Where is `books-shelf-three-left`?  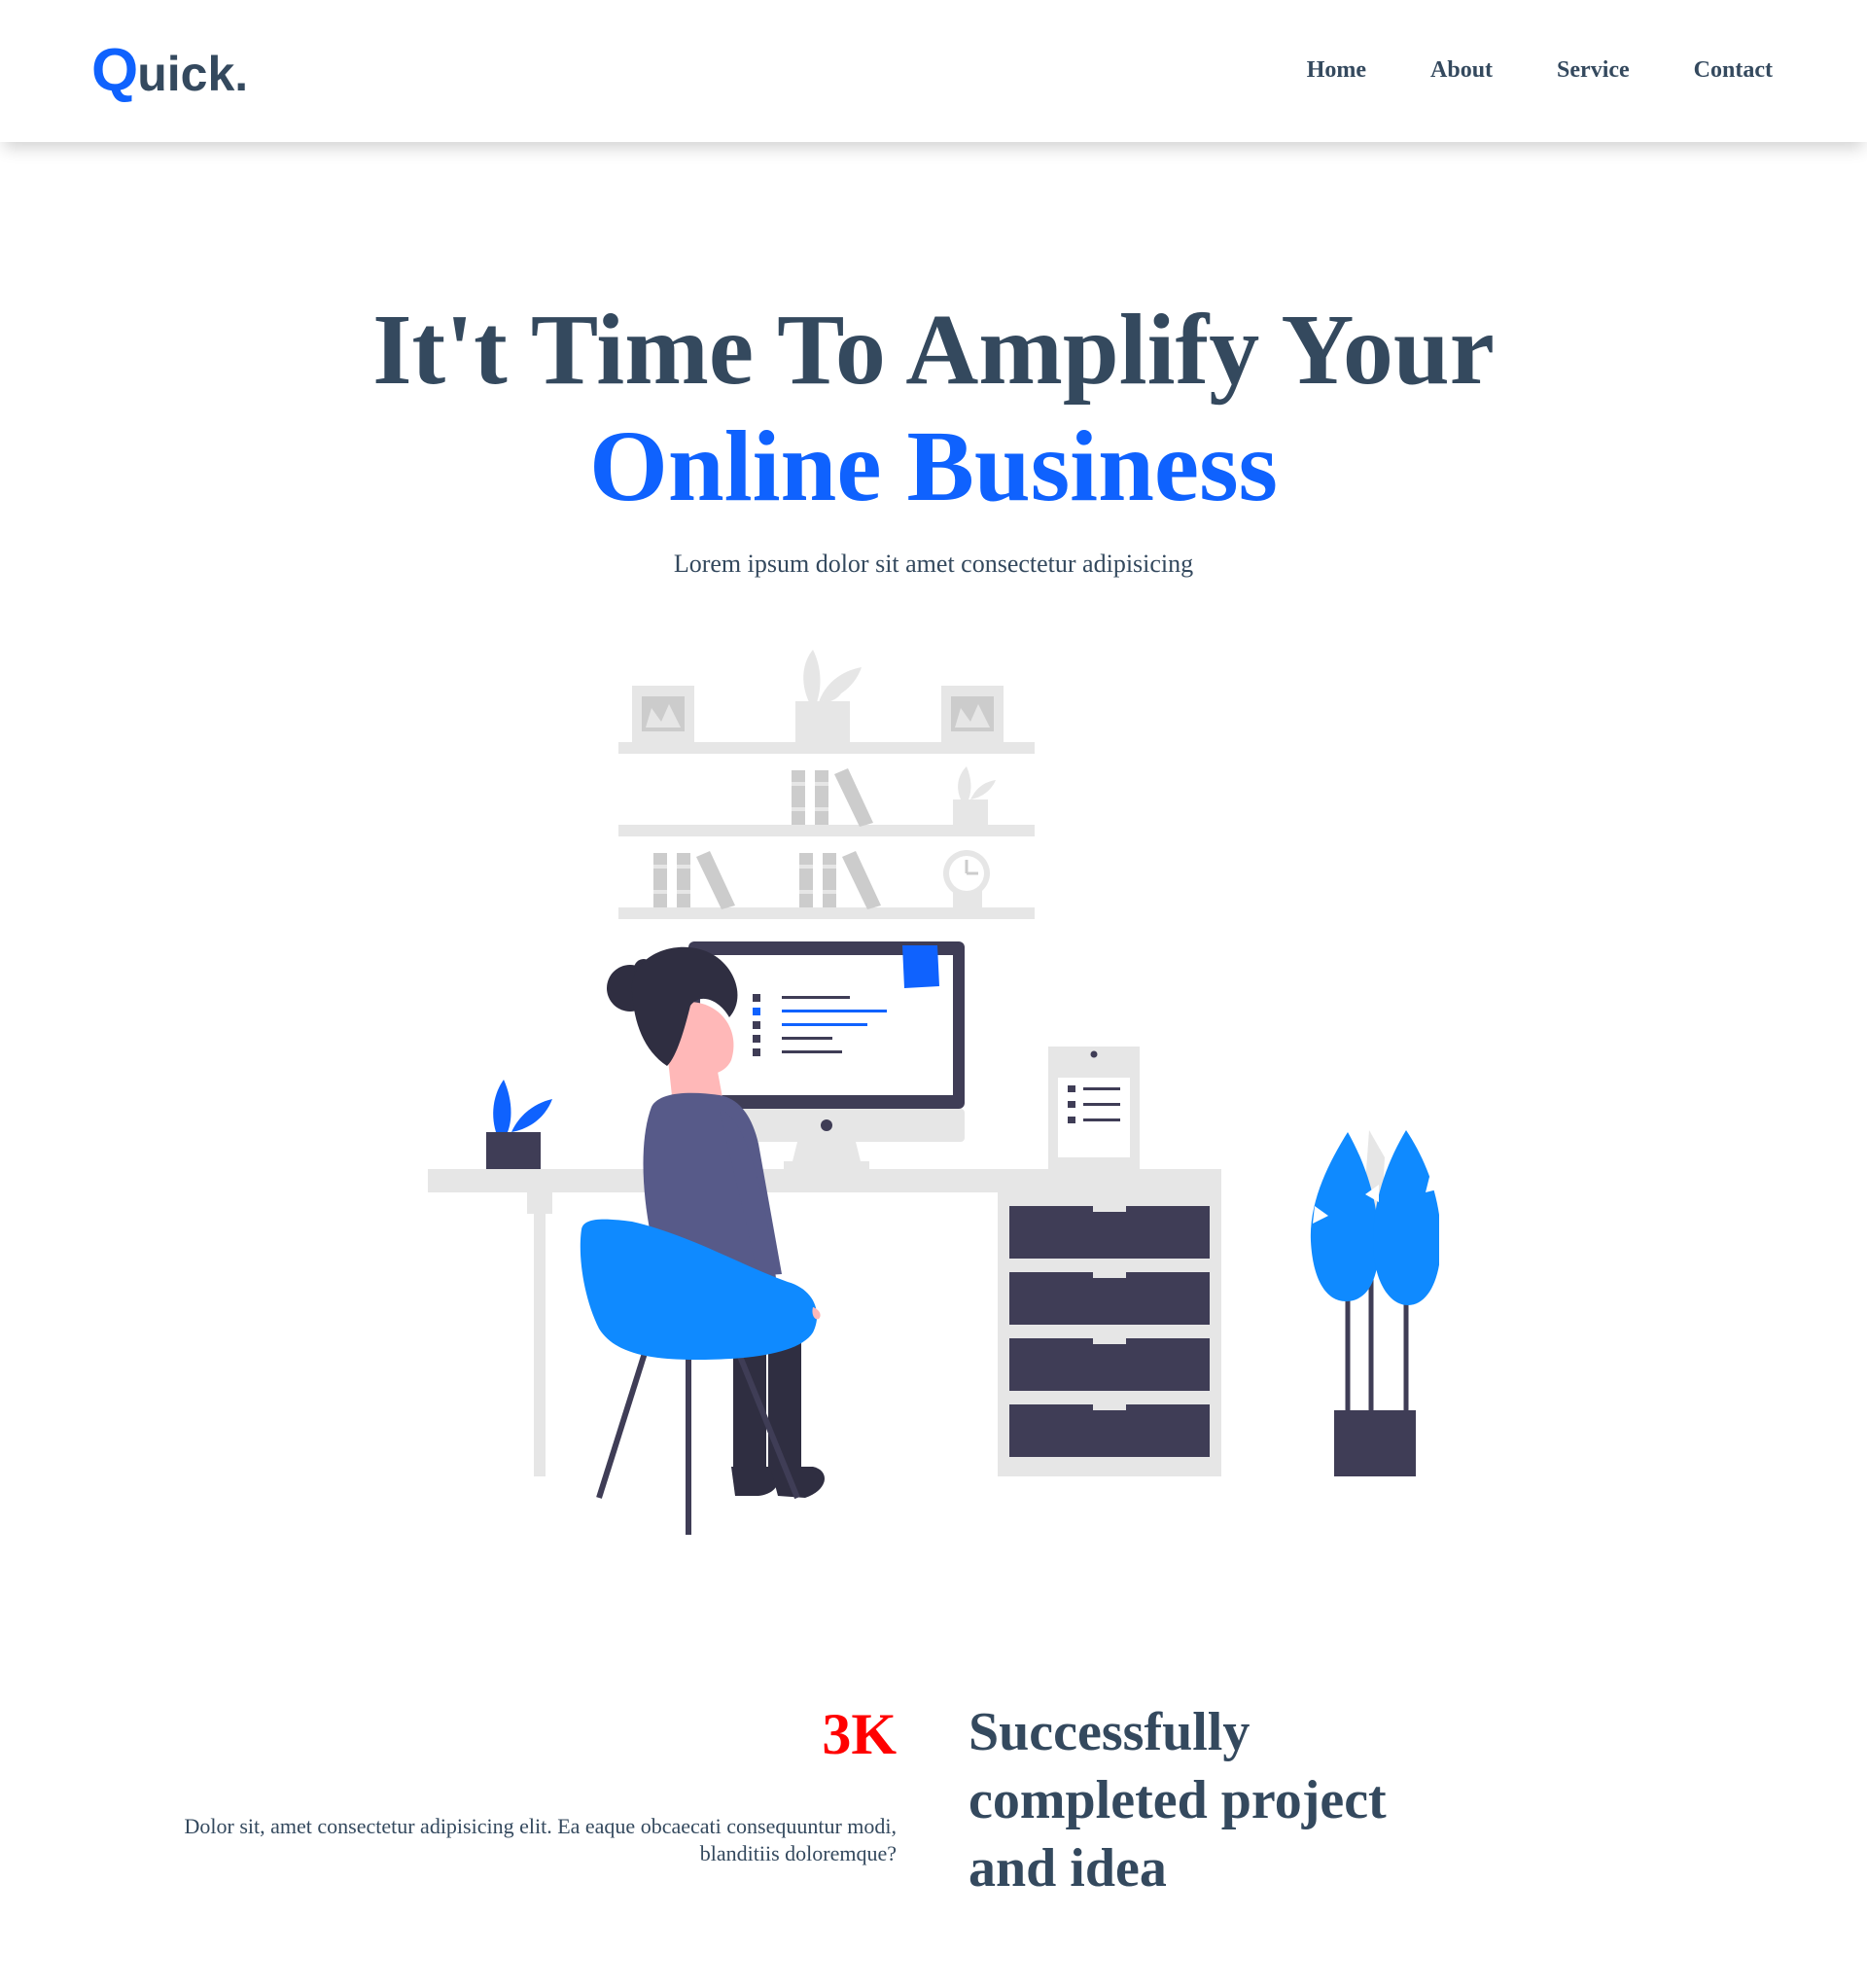 books-shelf-three-left is located at coordinates (694, 880).